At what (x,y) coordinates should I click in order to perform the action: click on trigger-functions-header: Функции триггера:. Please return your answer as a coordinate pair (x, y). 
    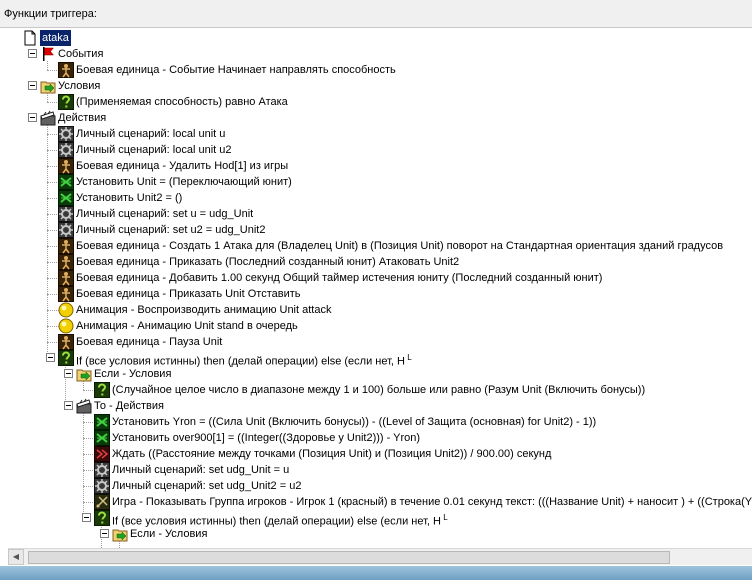
    Looking at the image, I should click on (376, 14).